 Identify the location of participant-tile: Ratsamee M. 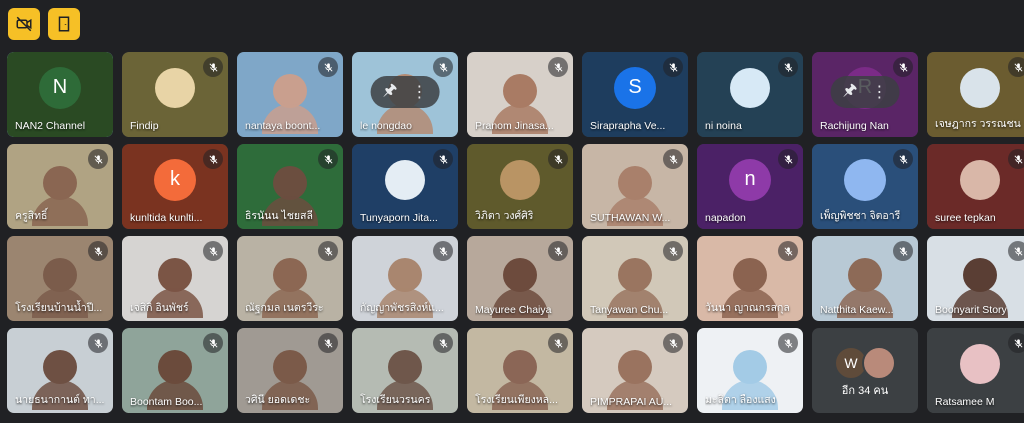
(975, 370).